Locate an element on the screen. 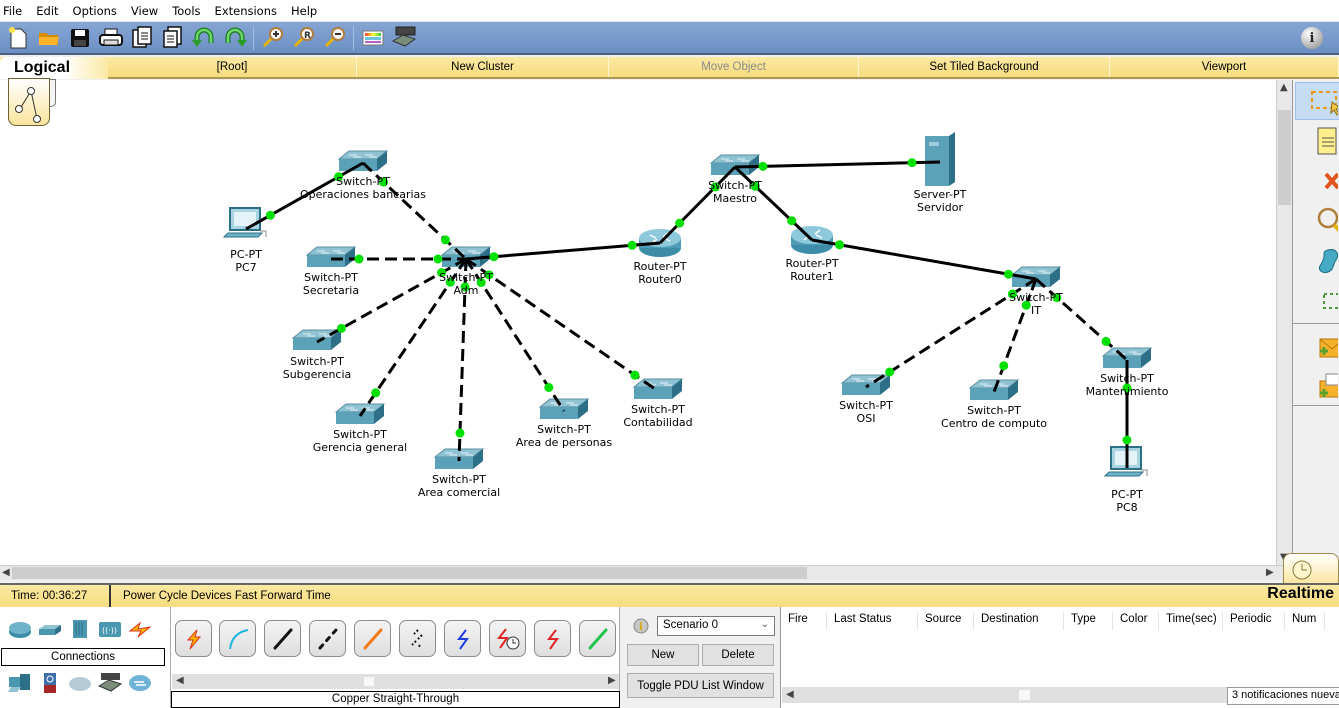  paste-button is located at coordinates (172, 38).